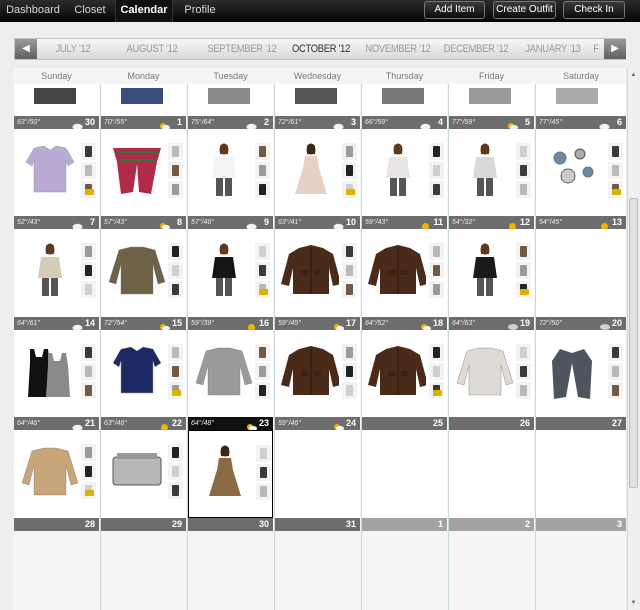  I want to click on check-in-button: Check In, so click(594, 10).